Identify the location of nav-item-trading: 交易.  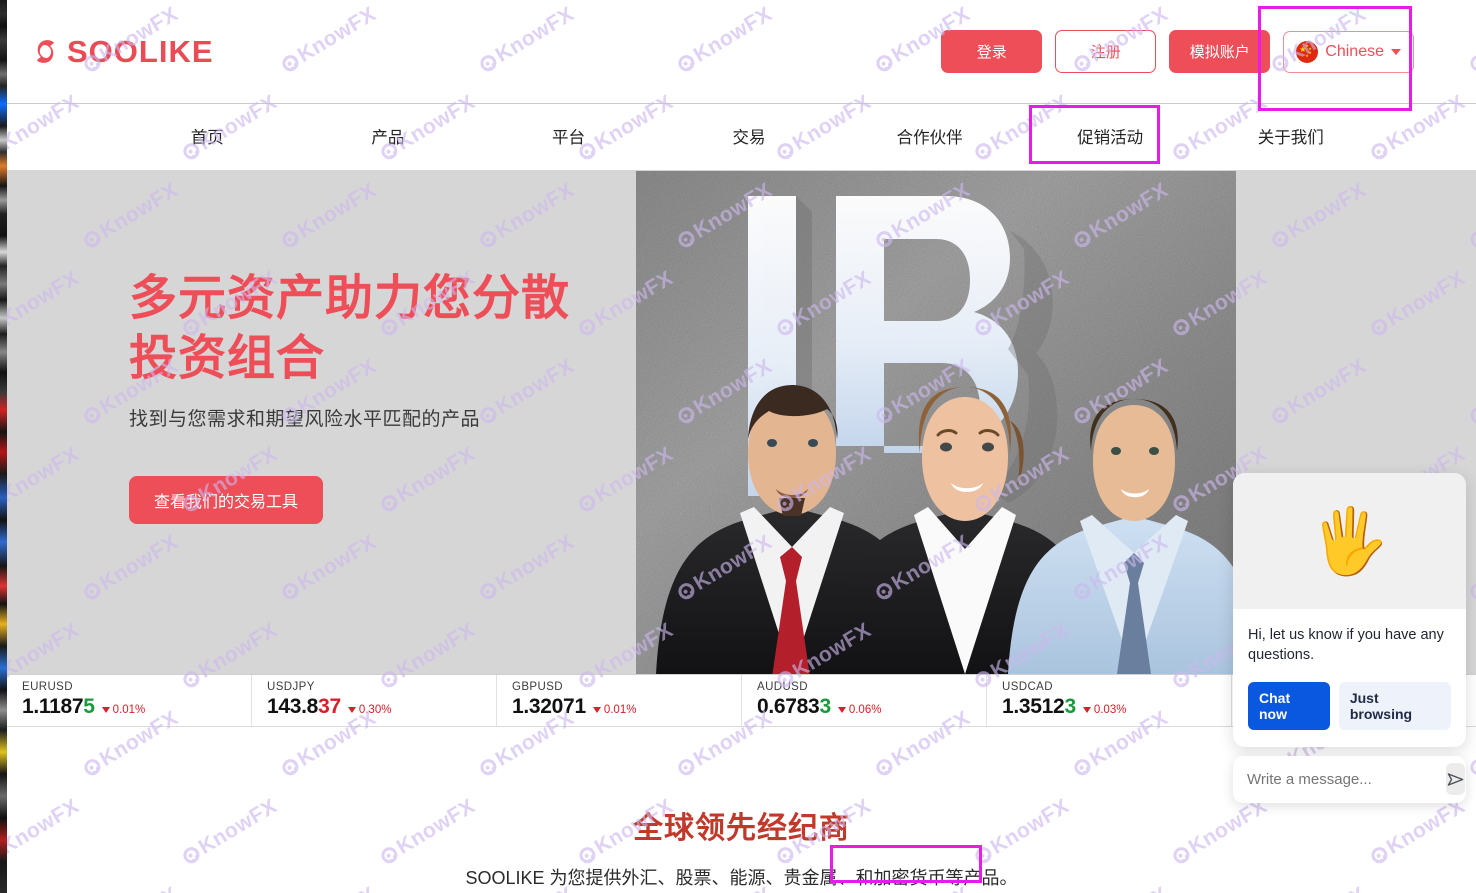
(749, 138).